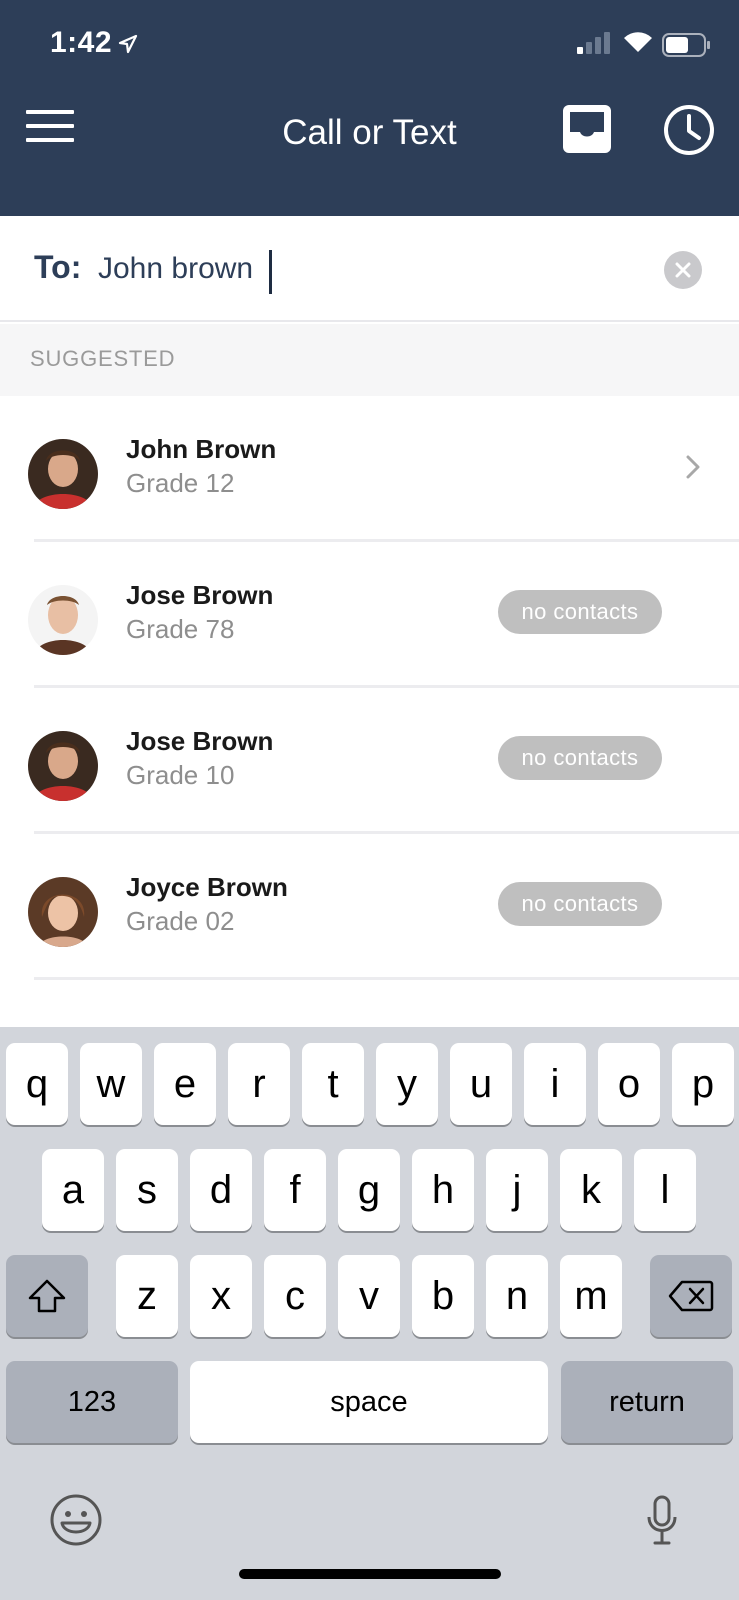 The width and height of the screenshot is (739, 1600). I want to click on key-y: y, so click(407, 1084).